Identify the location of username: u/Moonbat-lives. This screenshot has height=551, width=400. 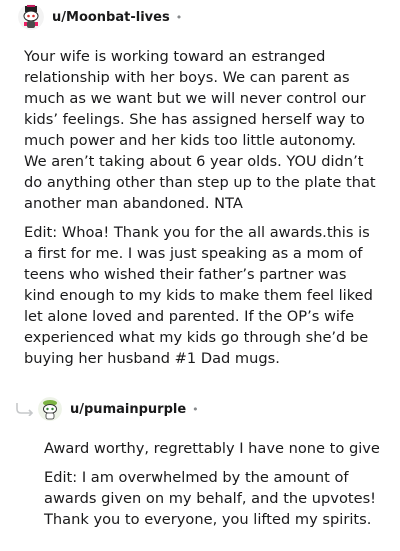
(111, 17).